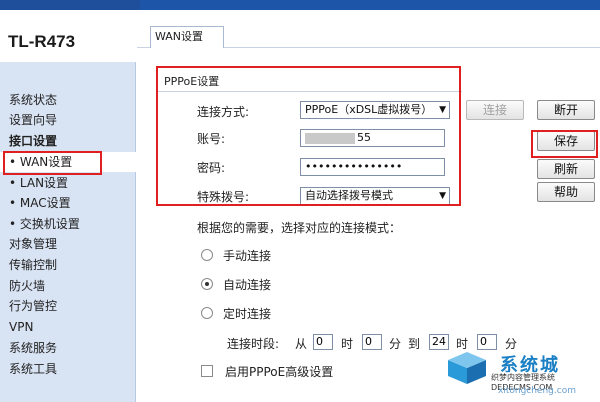 This screenshot has width=600, height=402. What do you see at coordinates (52, 163) in the screenshot?
I see `wan-highlight-box` at bounding box center [52, 163].